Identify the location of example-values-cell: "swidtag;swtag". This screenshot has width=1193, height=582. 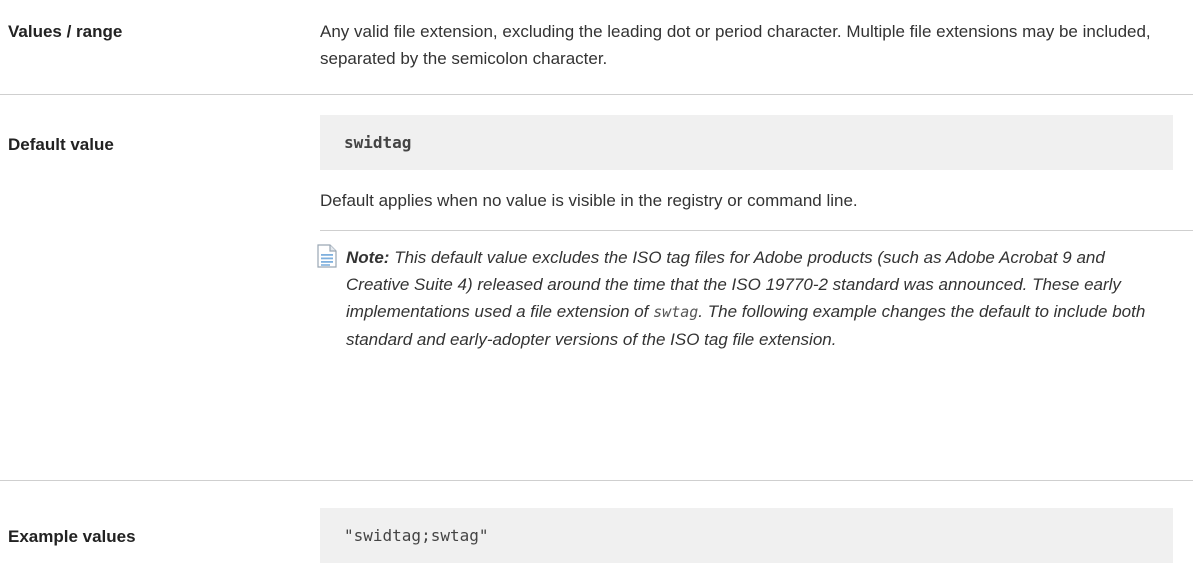
(756, 531).